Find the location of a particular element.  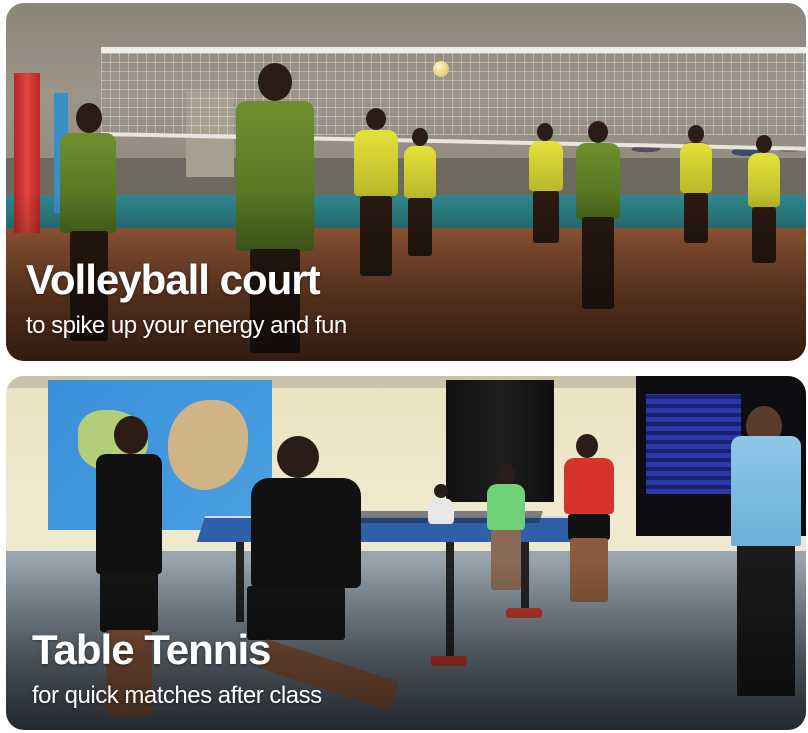

card-title: Volleyball court is located at coordinates (173, 279).